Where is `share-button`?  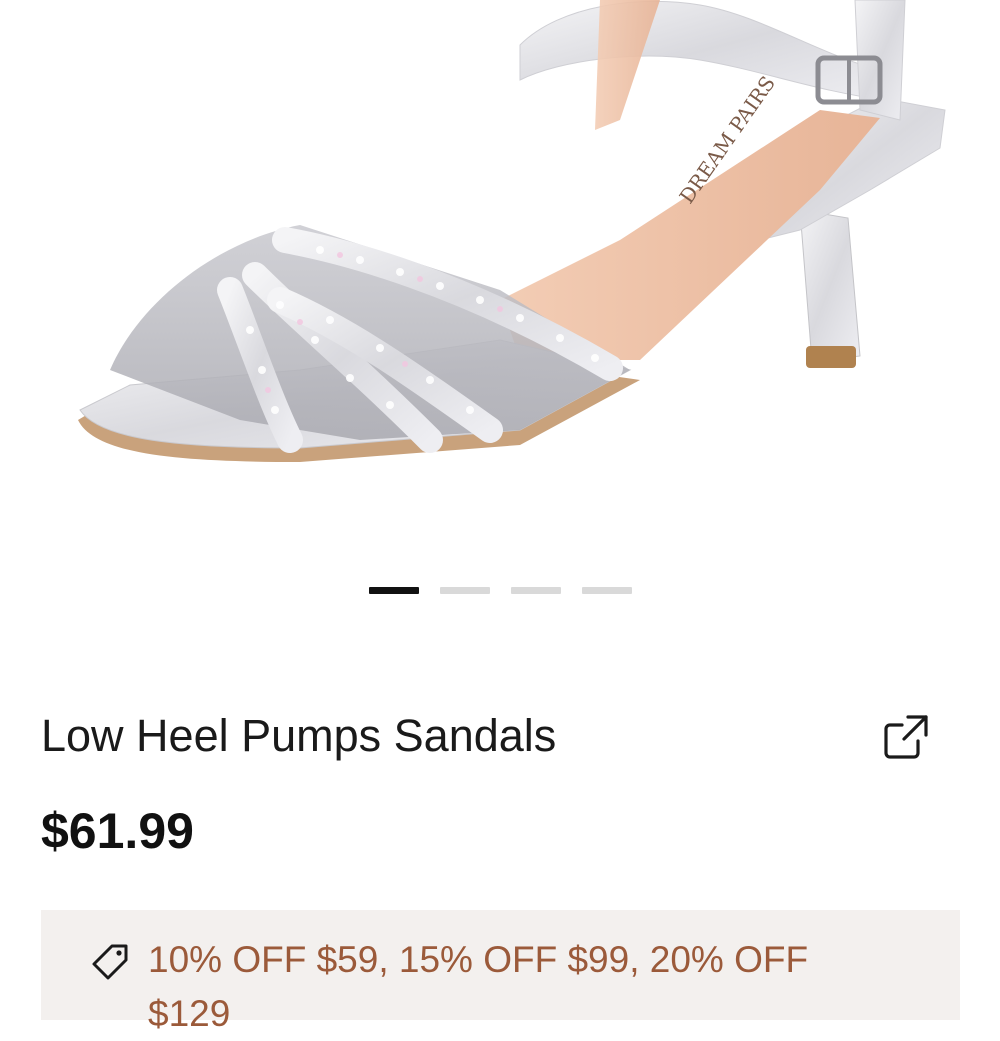
share-button is located at coordinates (906, 737).